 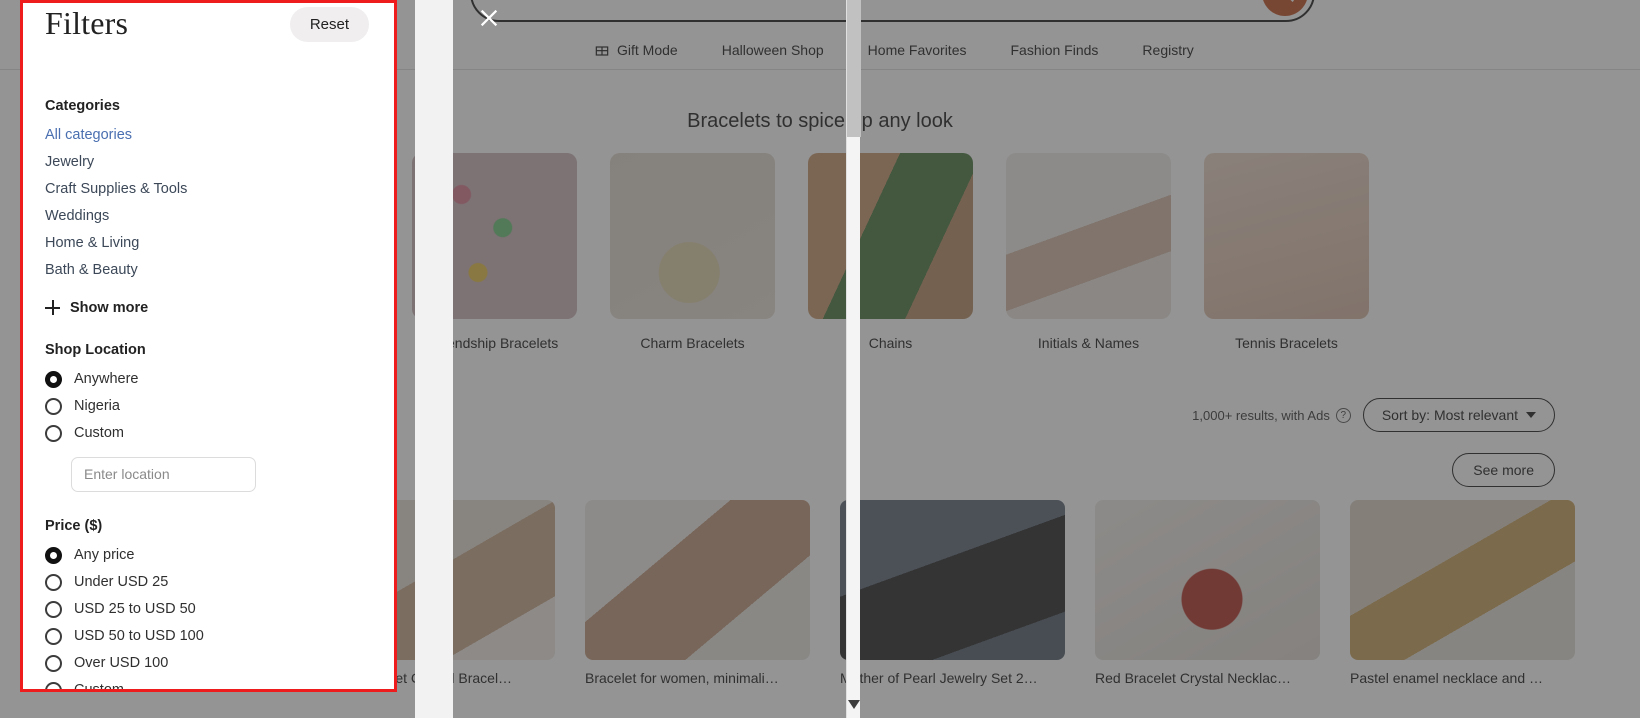 What do you see at coordinates (1236, 1) in the screenshot?
I see `clear-search-icon: ✕` at bounding box center [1236, 1].